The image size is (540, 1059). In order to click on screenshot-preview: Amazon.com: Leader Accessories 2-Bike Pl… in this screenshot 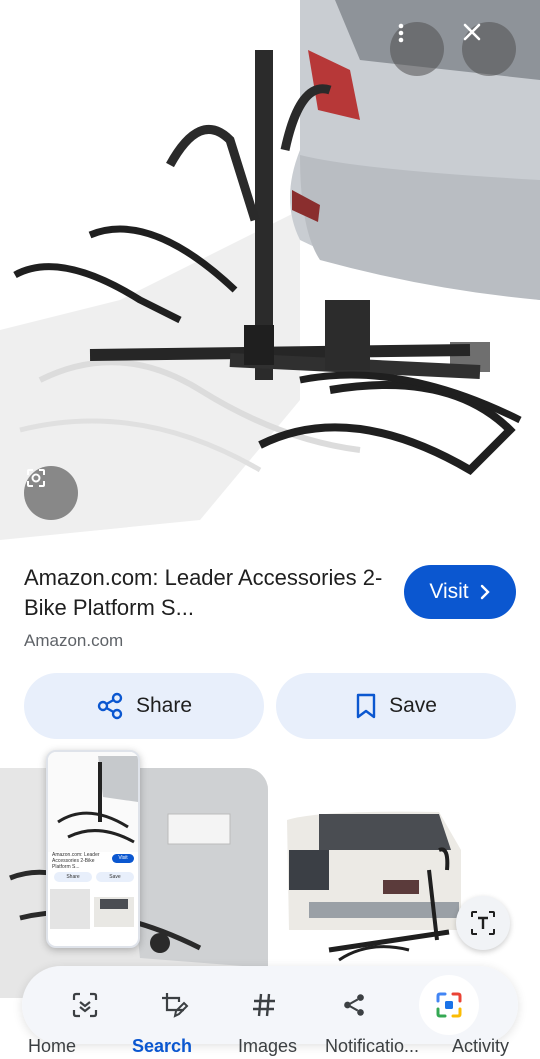, I will do `click(93, 849)`.